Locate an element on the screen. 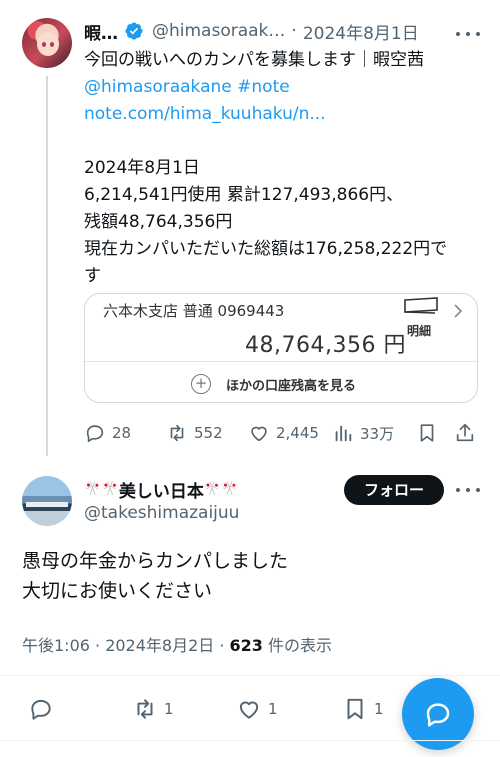 The height and width of the screenshot is (757, 500). retweet-button: 1 is located at coordinates (153, 709).